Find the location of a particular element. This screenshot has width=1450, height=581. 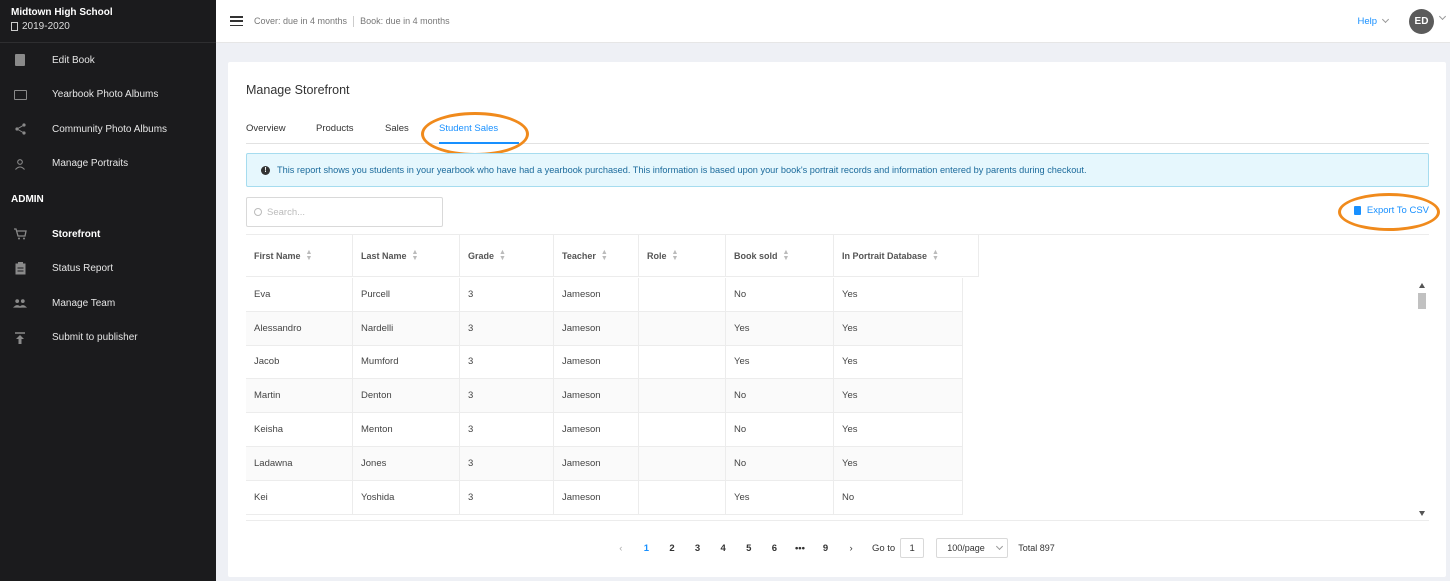

sidebar-item-manage-portraits: Manage Portraits is located at coordinates (108, 164).